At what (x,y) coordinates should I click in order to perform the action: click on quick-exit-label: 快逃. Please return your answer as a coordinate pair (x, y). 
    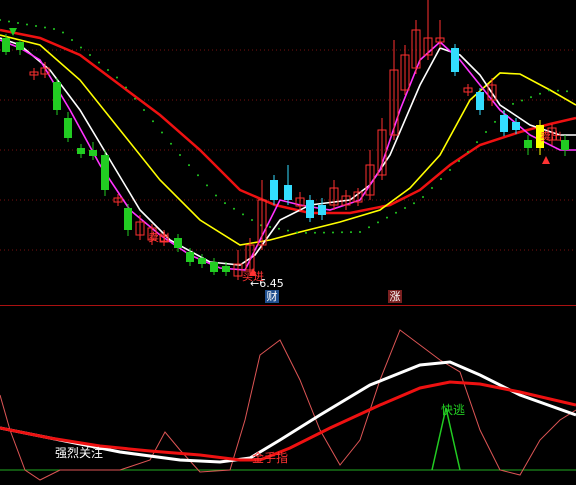
    Looking at the image, I should click on (453, 410).